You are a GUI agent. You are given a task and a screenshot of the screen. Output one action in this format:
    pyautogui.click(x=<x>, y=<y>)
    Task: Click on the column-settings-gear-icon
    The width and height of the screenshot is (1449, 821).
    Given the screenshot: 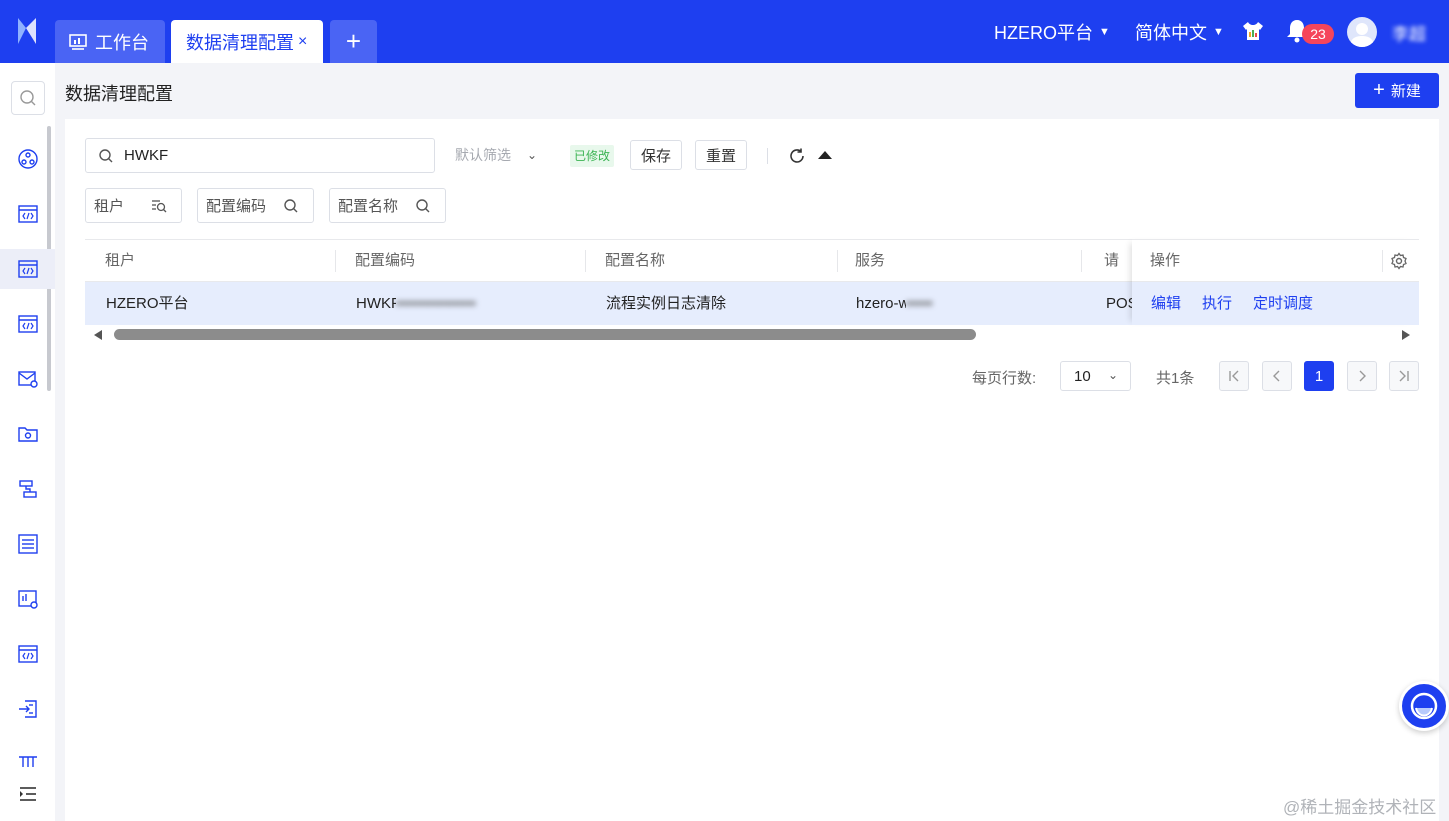 What is the action you would take?
    pyautogui.click(x=1399, y=261)
    